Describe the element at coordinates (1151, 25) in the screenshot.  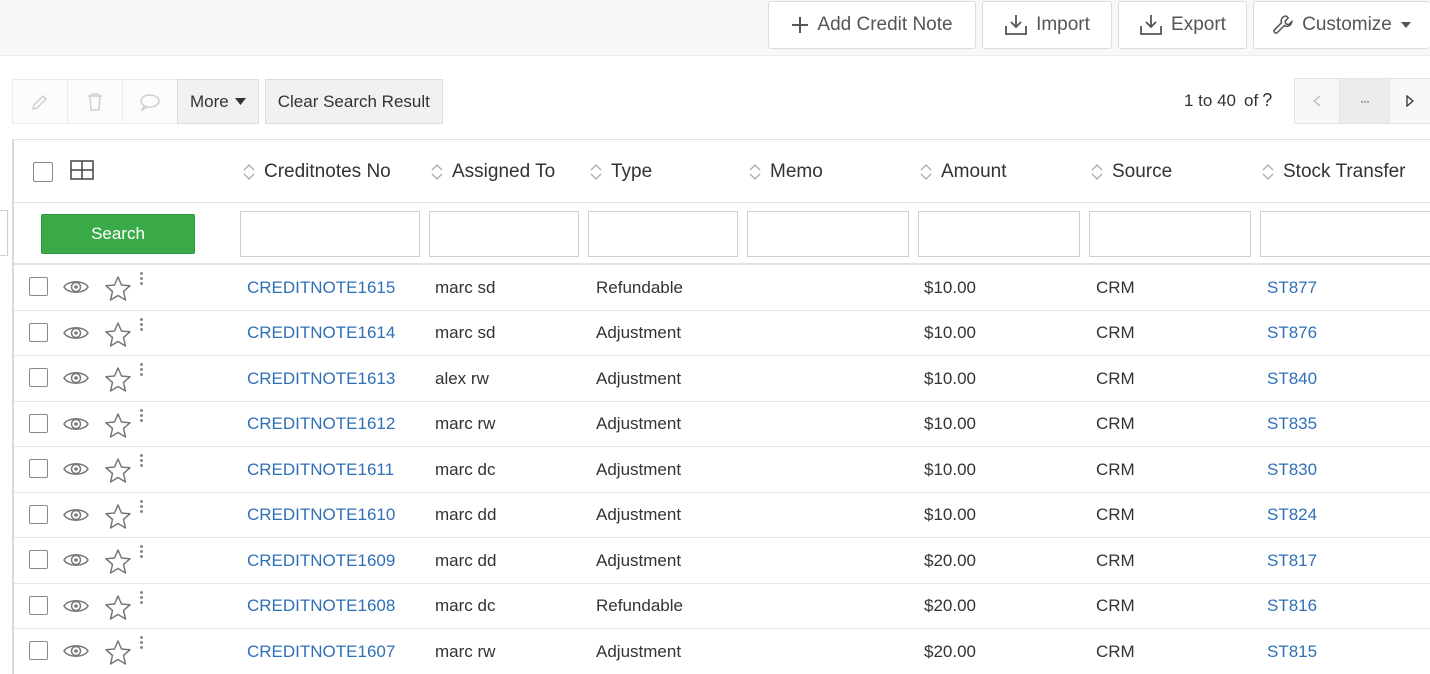
I see `export-icon` at that location.